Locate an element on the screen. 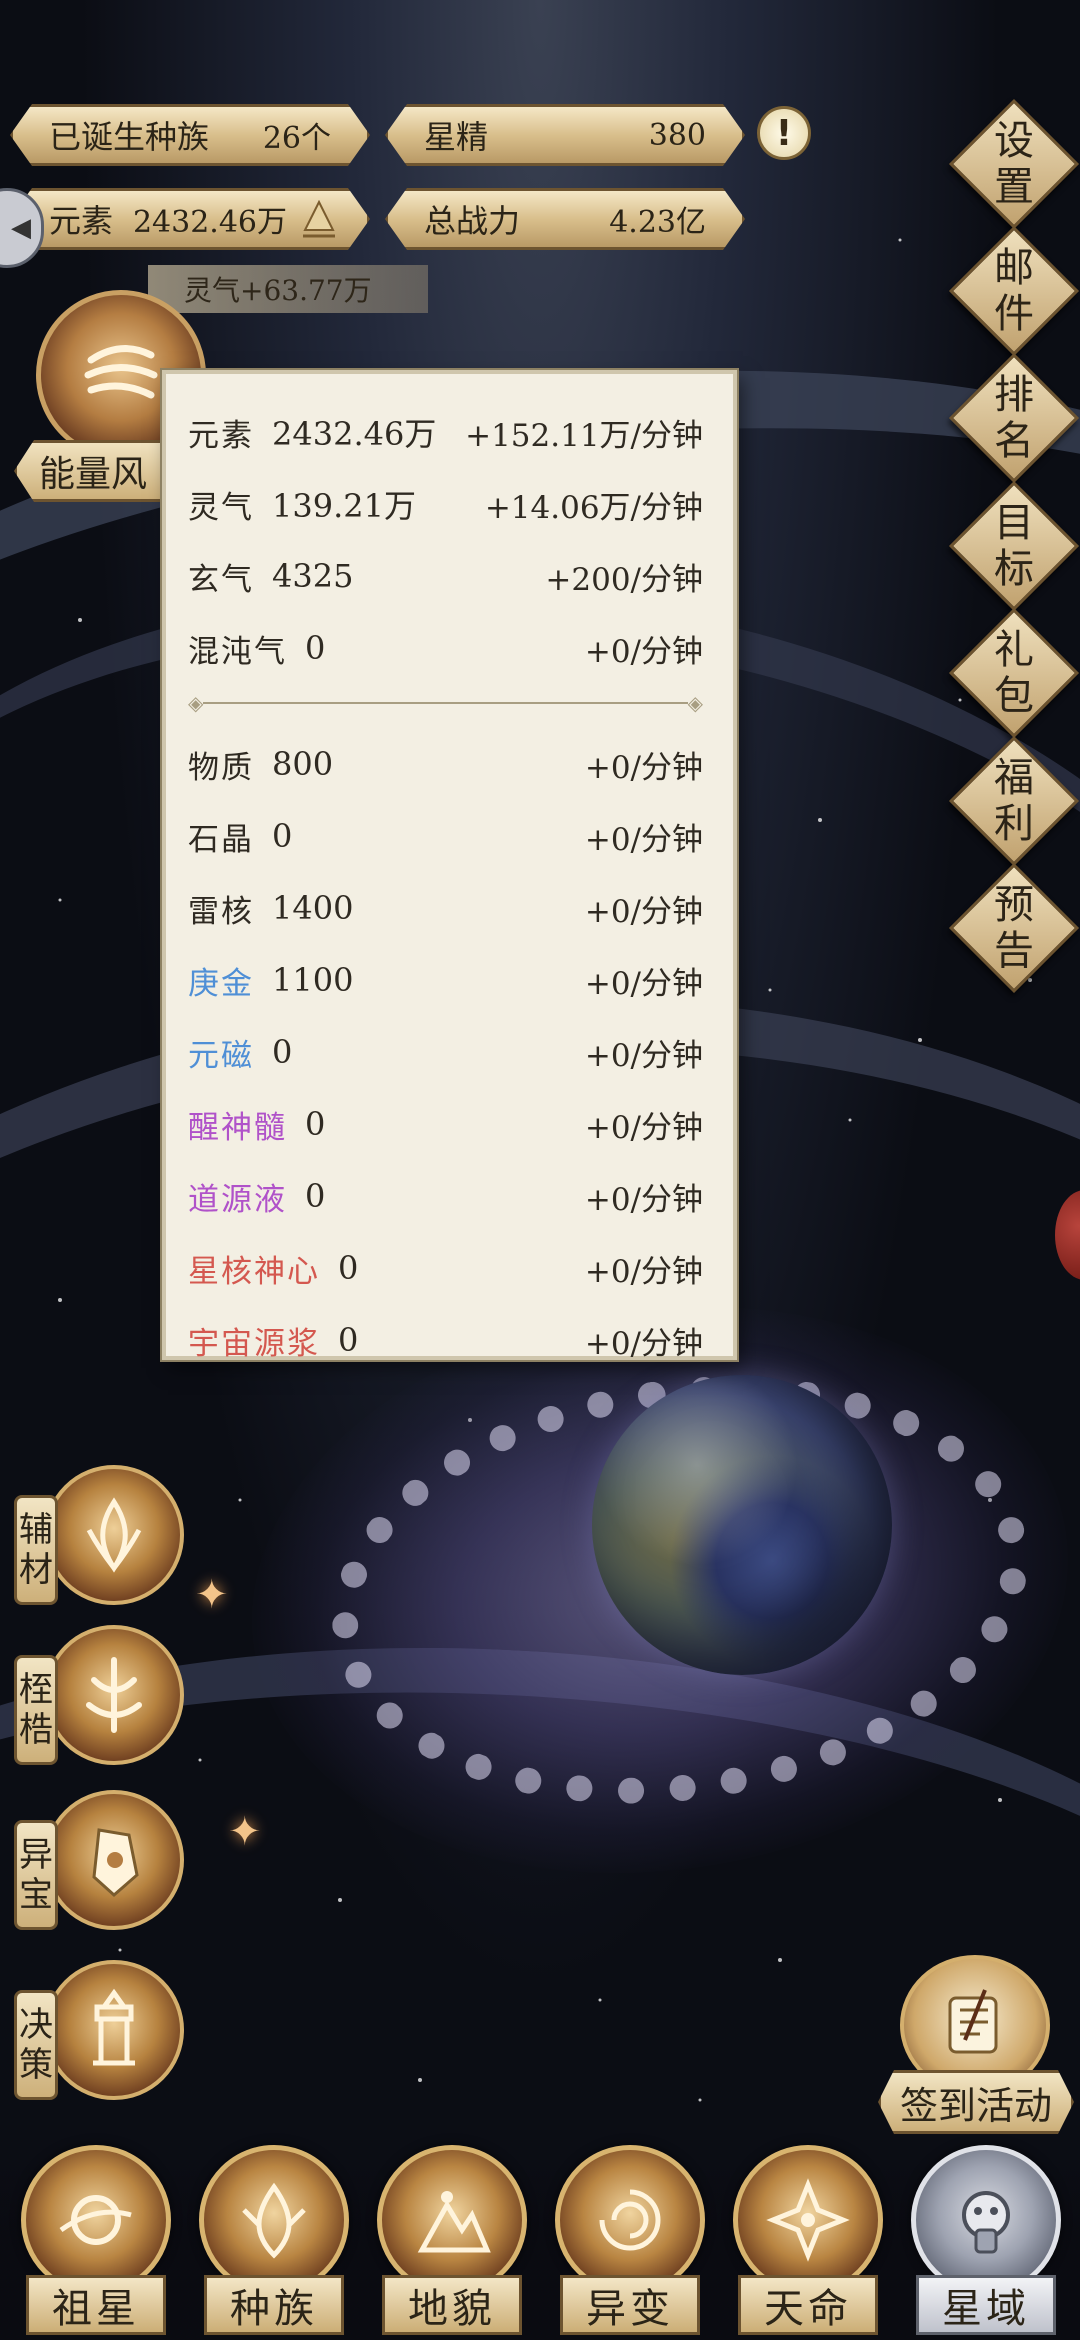 This screenshot has width=1080, height=2340. nav-ancestor-star: 祖星 is located at coordinates (91, 2240).